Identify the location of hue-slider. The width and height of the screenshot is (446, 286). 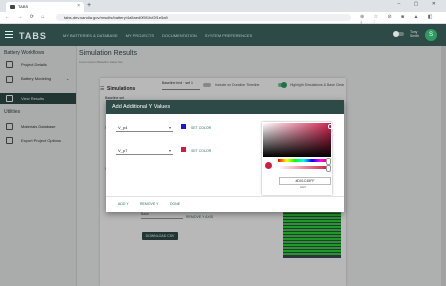
(303, 160).